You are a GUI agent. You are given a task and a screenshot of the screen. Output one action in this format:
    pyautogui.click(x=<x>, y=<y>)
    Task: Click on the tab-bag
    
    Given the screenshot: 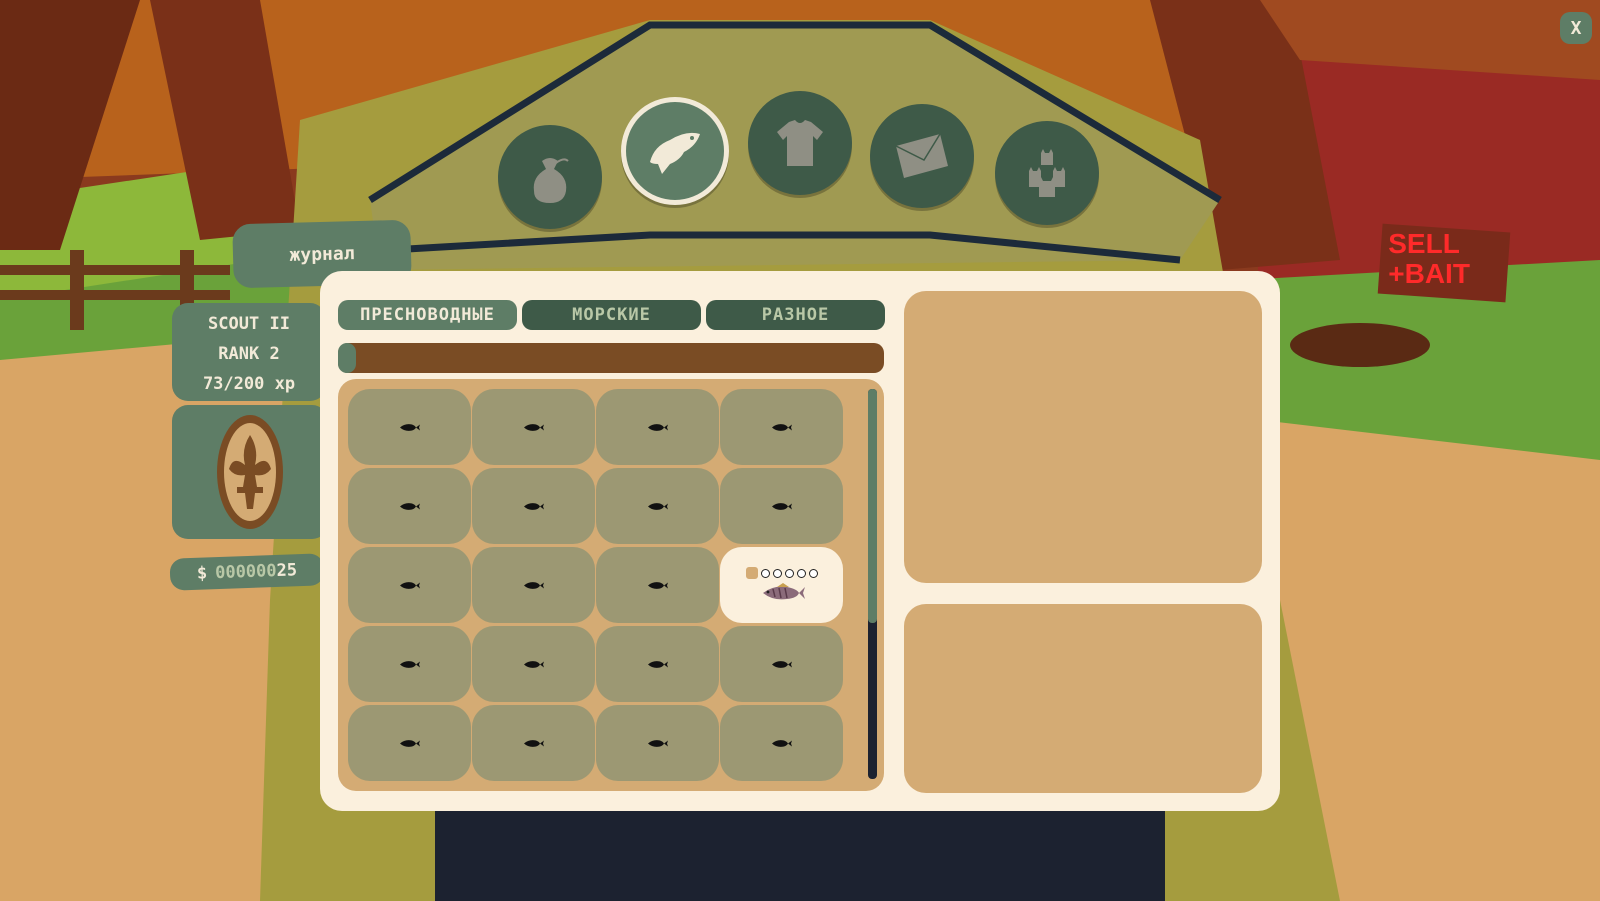 What is the action you would take?
    pyautogui.click(x=550, y=177)
    